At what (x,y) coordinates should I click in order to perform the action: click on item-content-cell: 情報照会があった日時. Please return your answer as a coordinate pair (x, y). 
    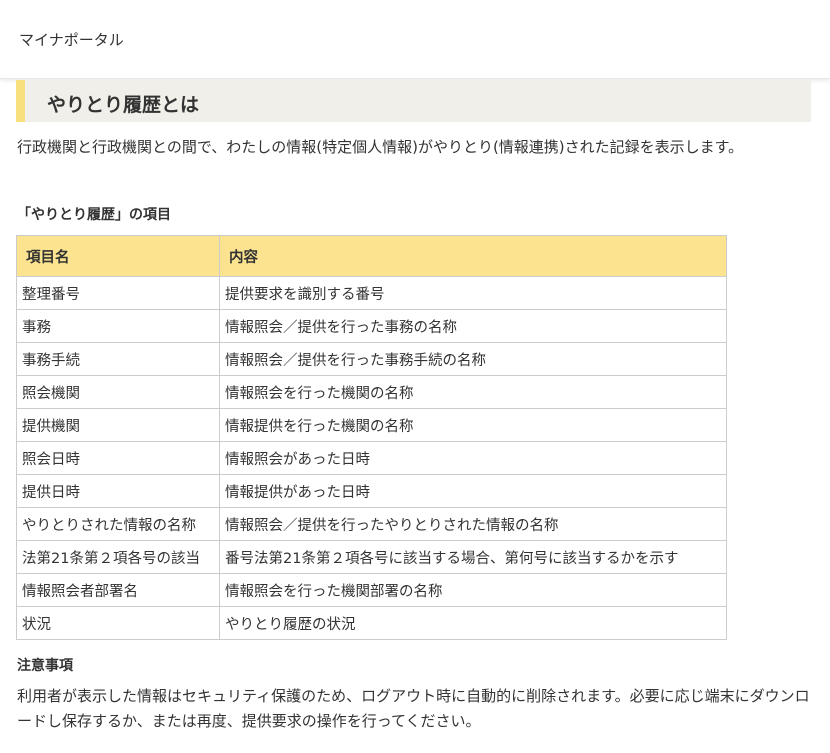
    Looking at the image, I should click on (473, 458).